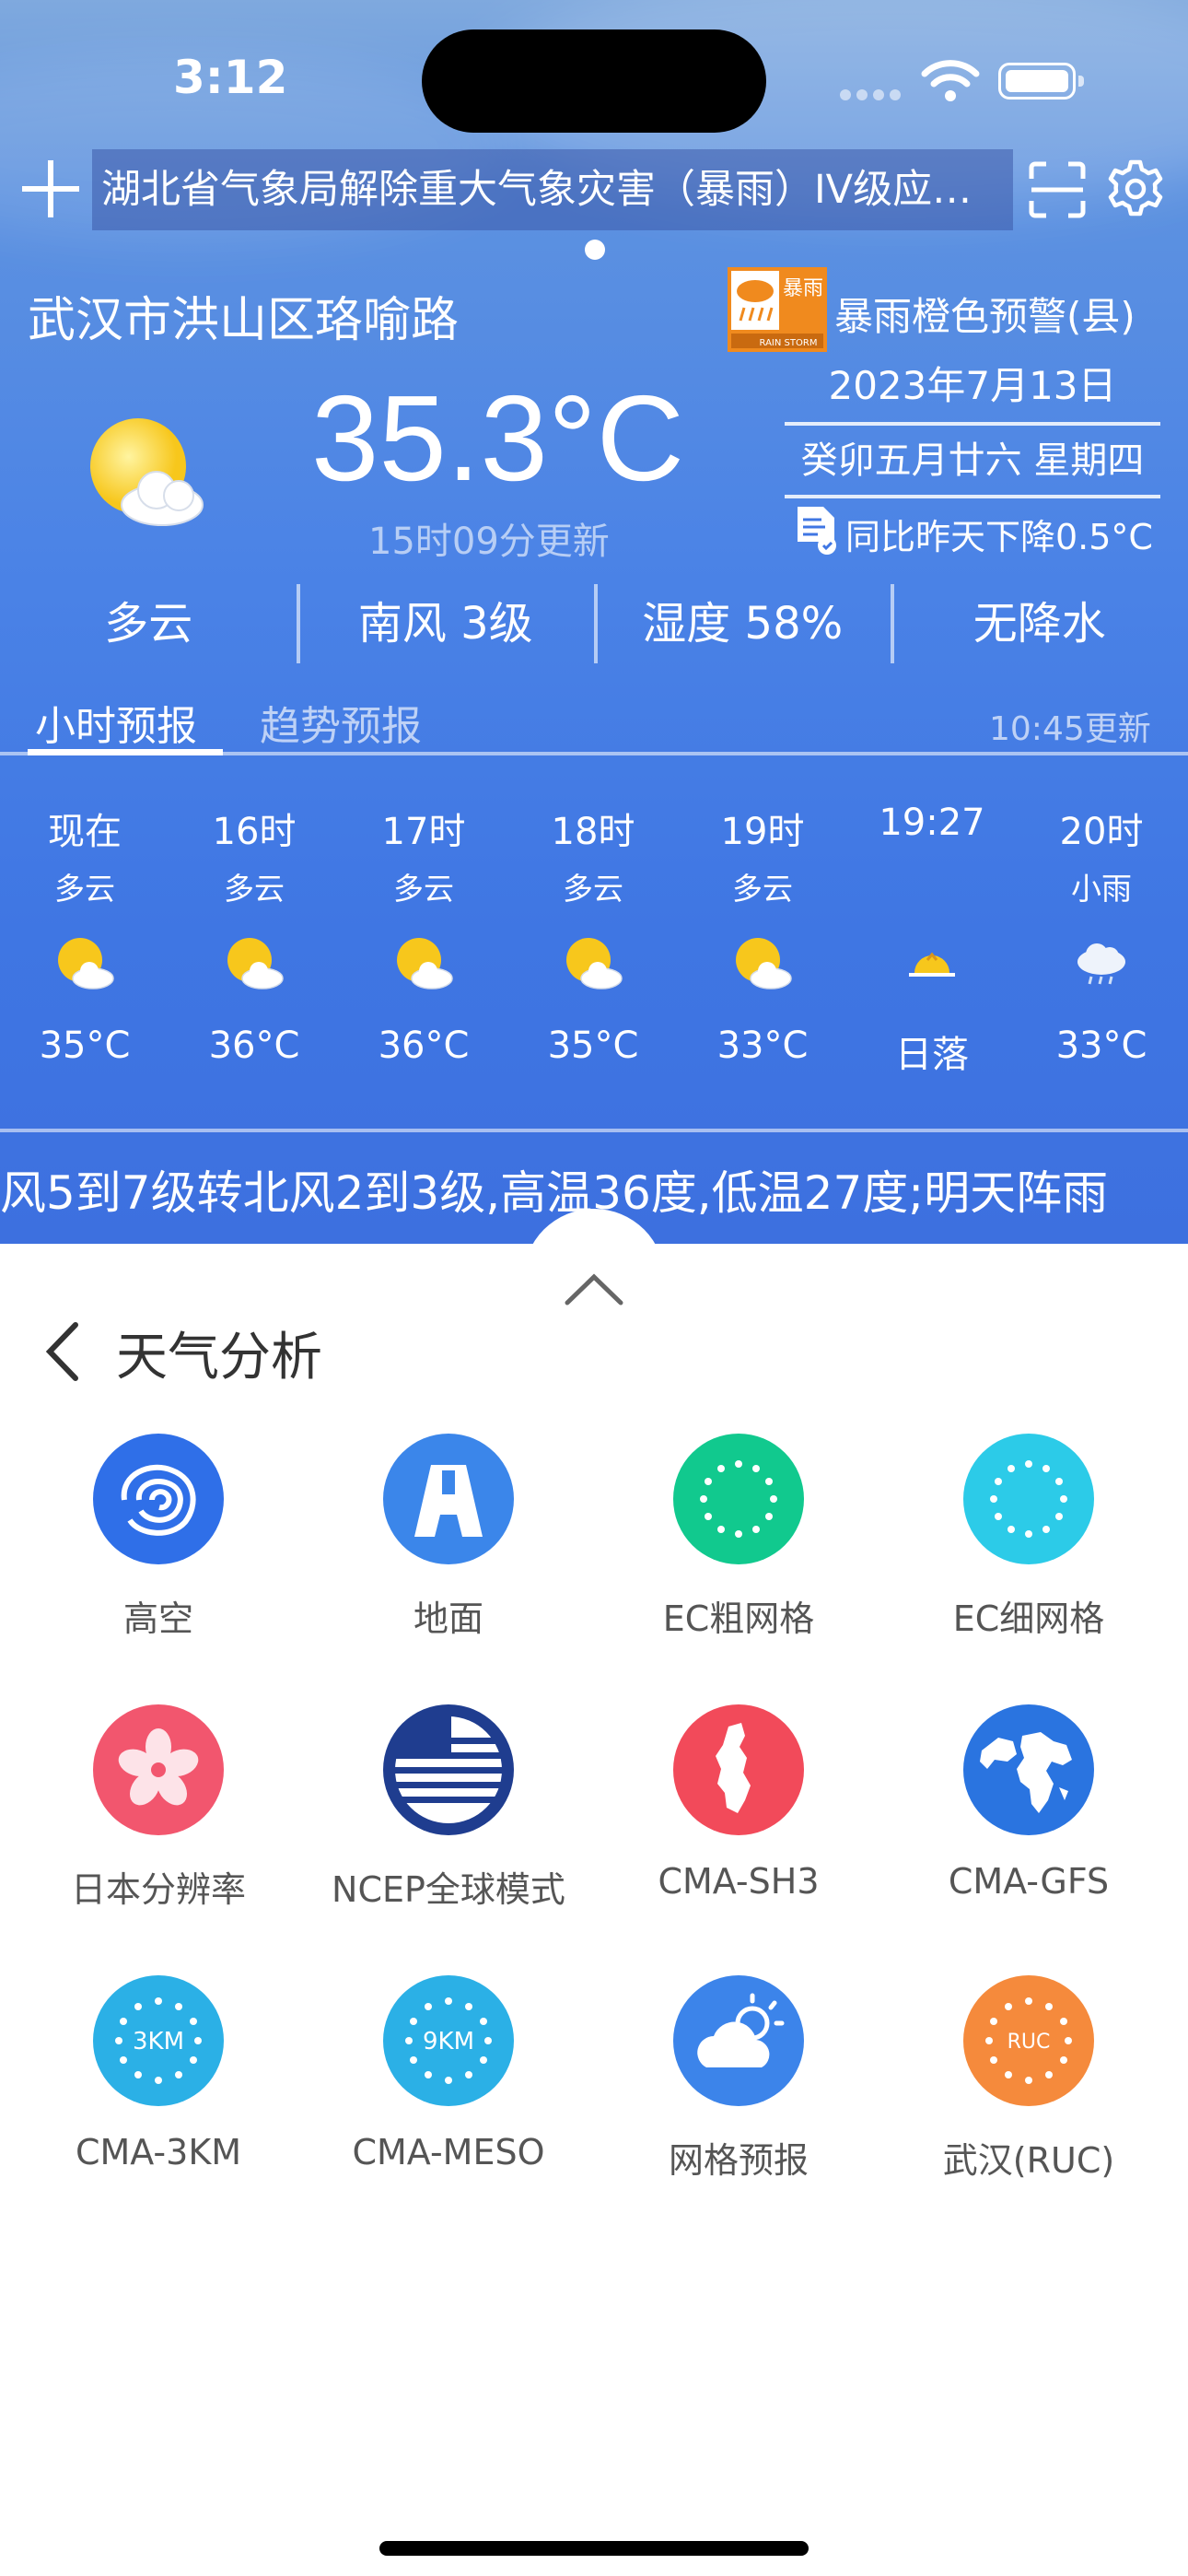 The width and height of the screenshot is (1188, 2576). I want to click on grid-item-surface: 地面, so click(448, 1537).